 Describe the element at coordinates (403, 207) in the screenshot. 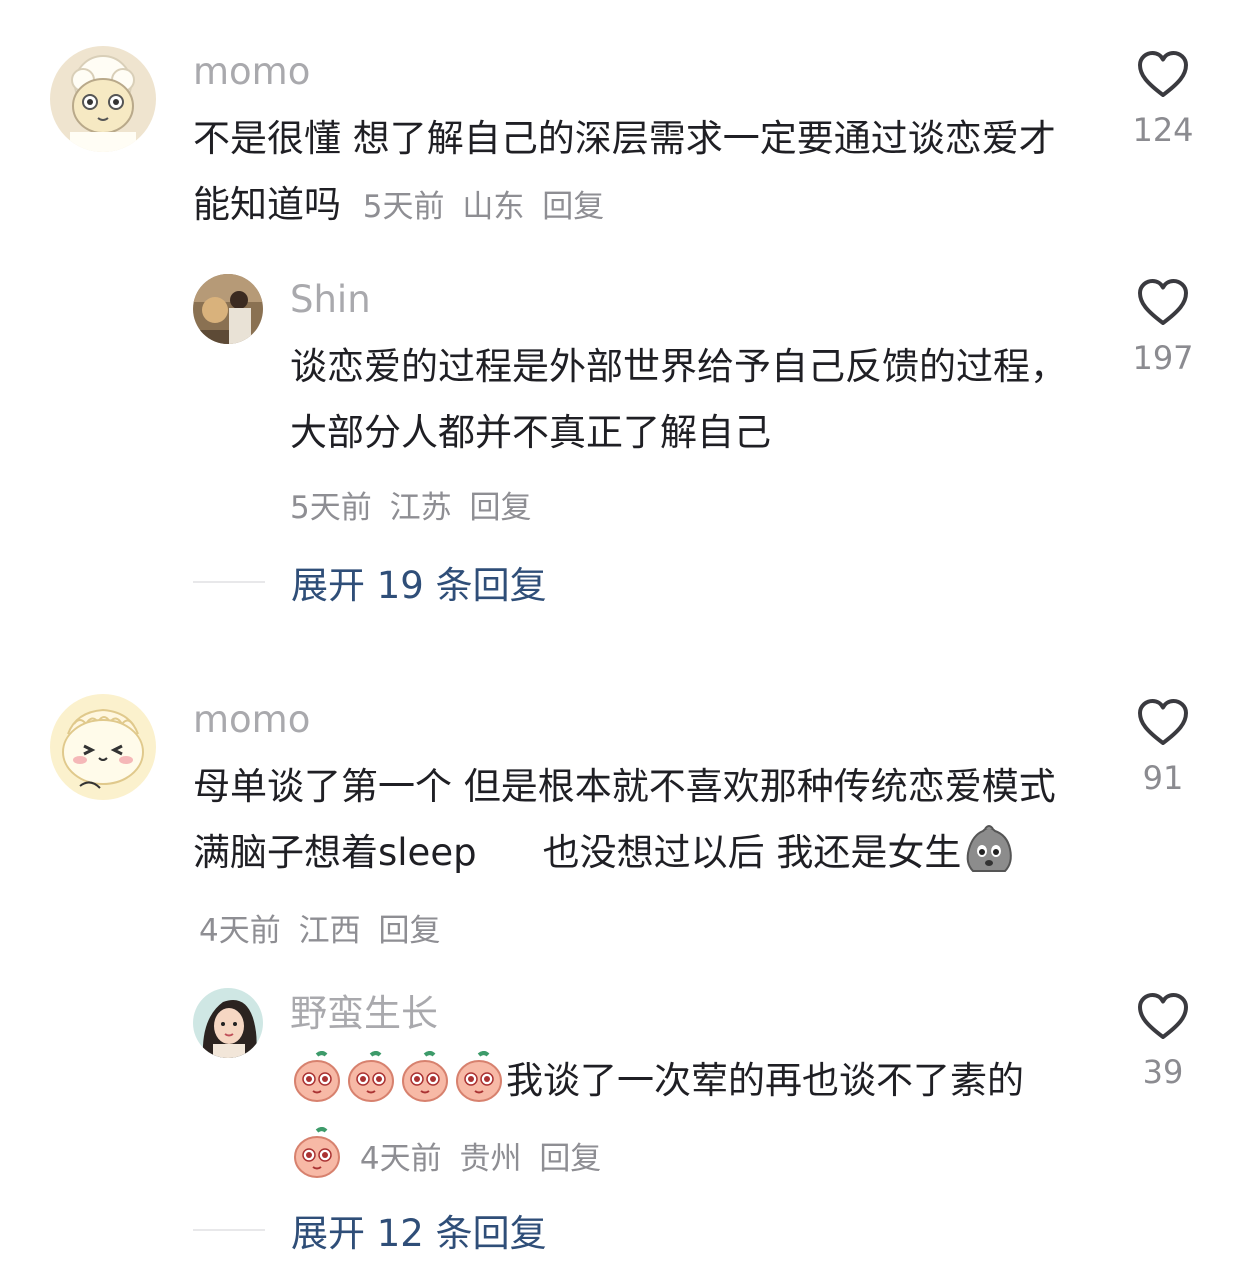

I see `comment-time: 5天前` at that location.